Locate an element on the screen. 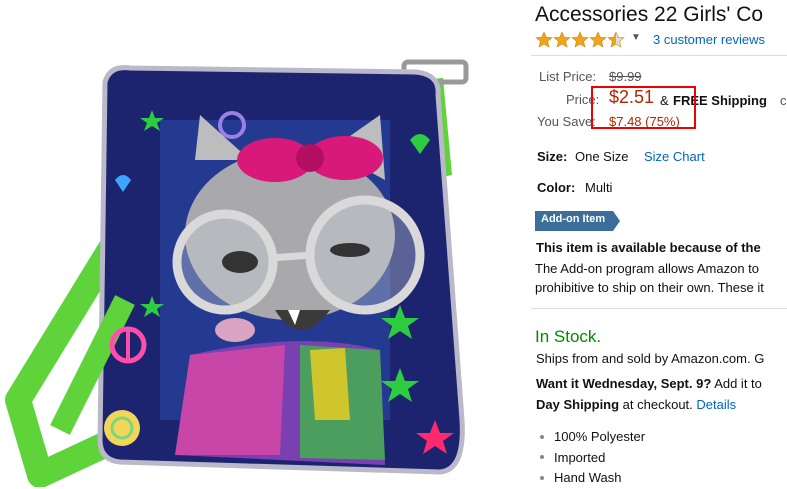  color-label: Color: is located at coordinates (556, 187).